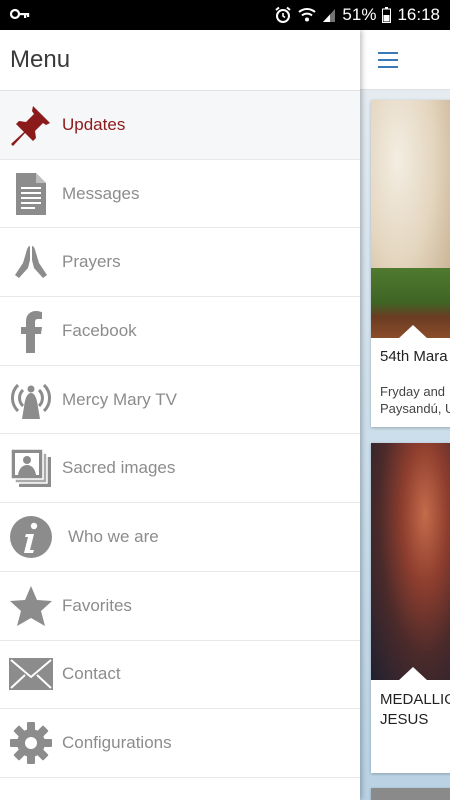  What do you see at coordinates (119, 399) in the screenshot?
I see `menu-label: Mercy Mary TV` at bounding box center [119, 399].